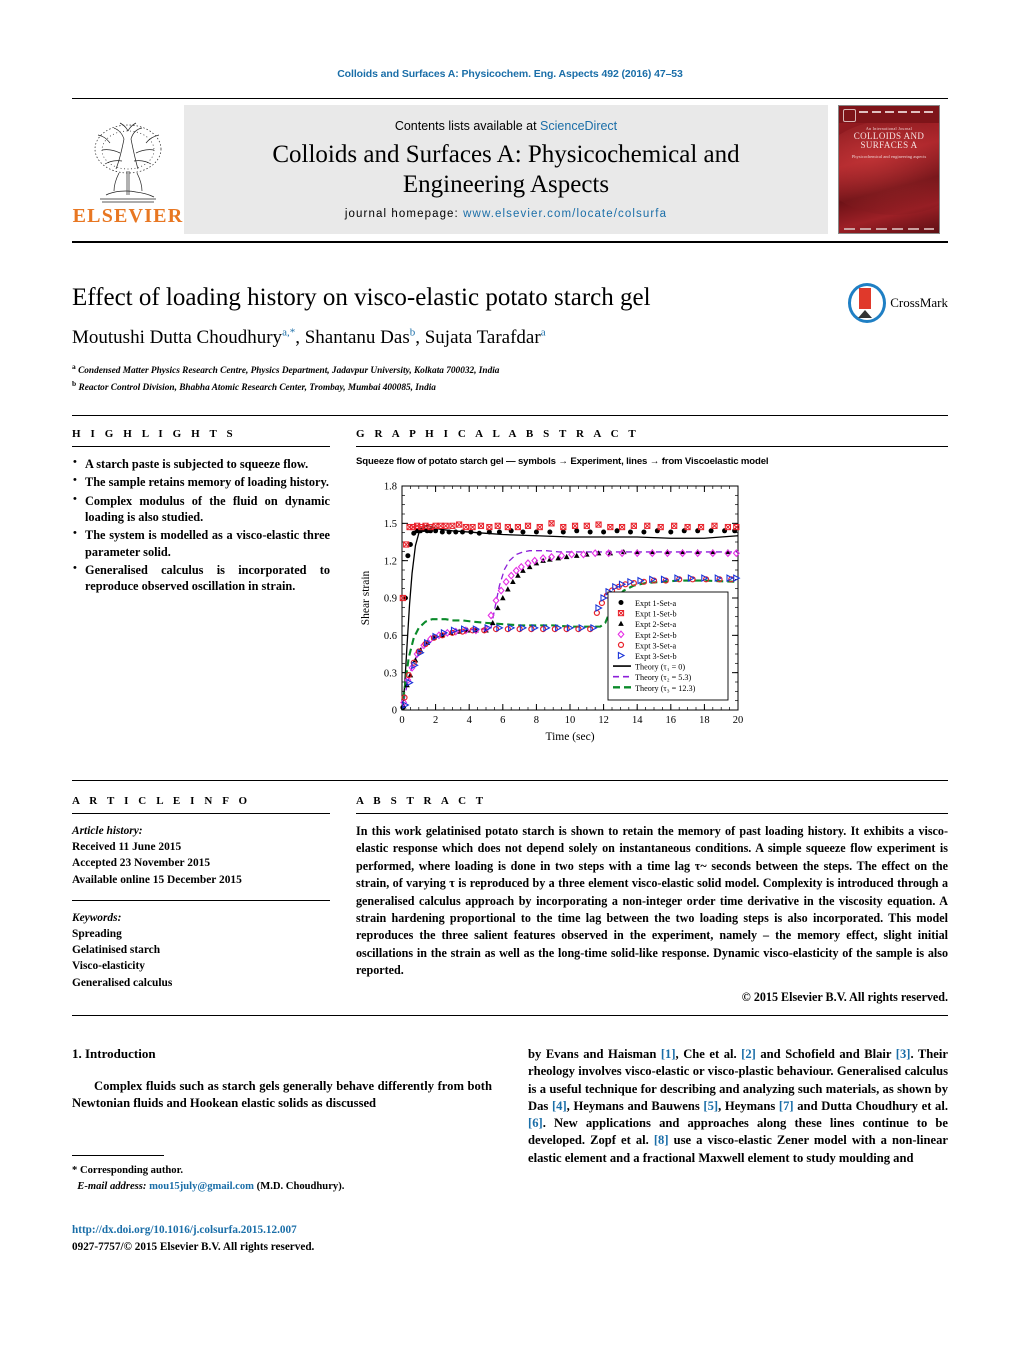 The height and width of the screenshot is (1351, 1020). What do you see at coordinates (889, 141) in the screenshot?
I see `cover-title: COLLOIDS AND SURFACES A` at bounding box center [889, 141].